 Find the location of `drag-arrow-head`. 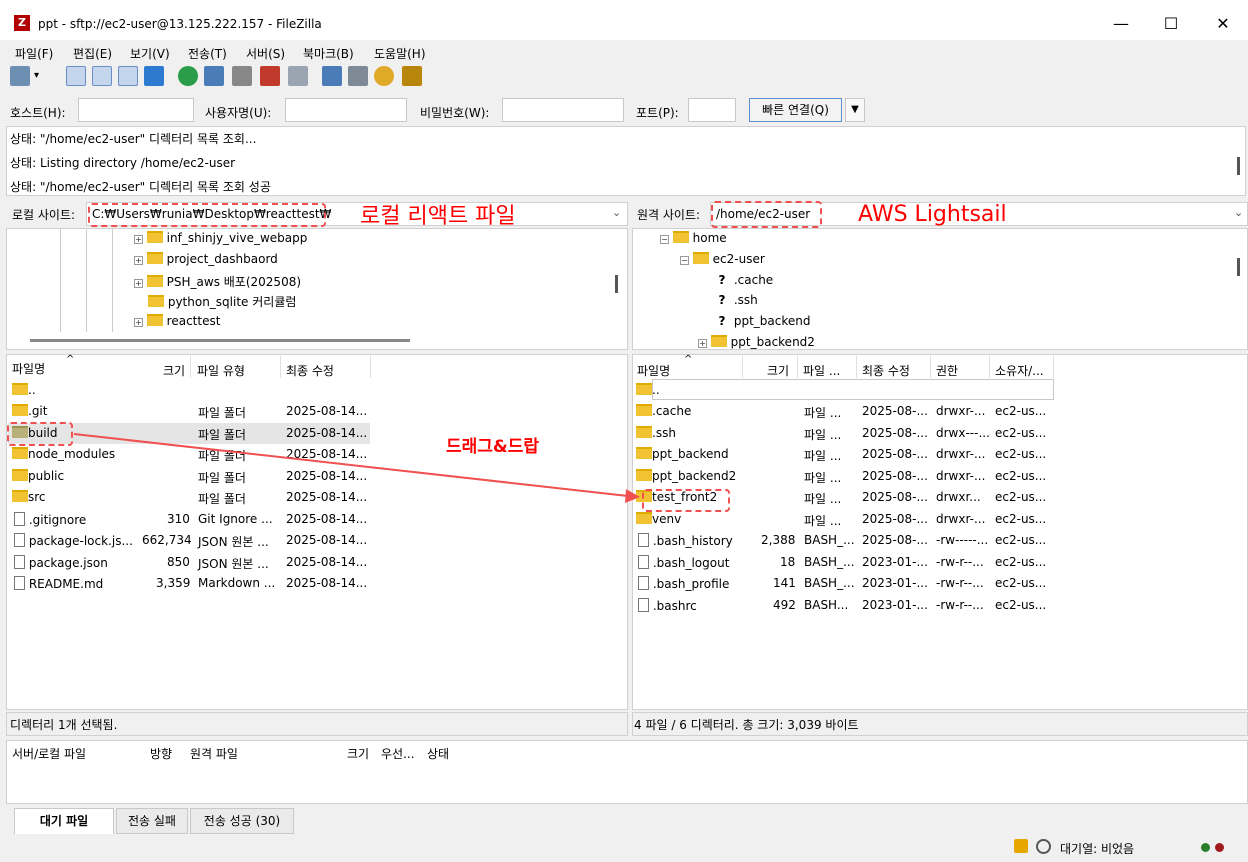

drag-arrow-head is located at coordinates (632, 496).